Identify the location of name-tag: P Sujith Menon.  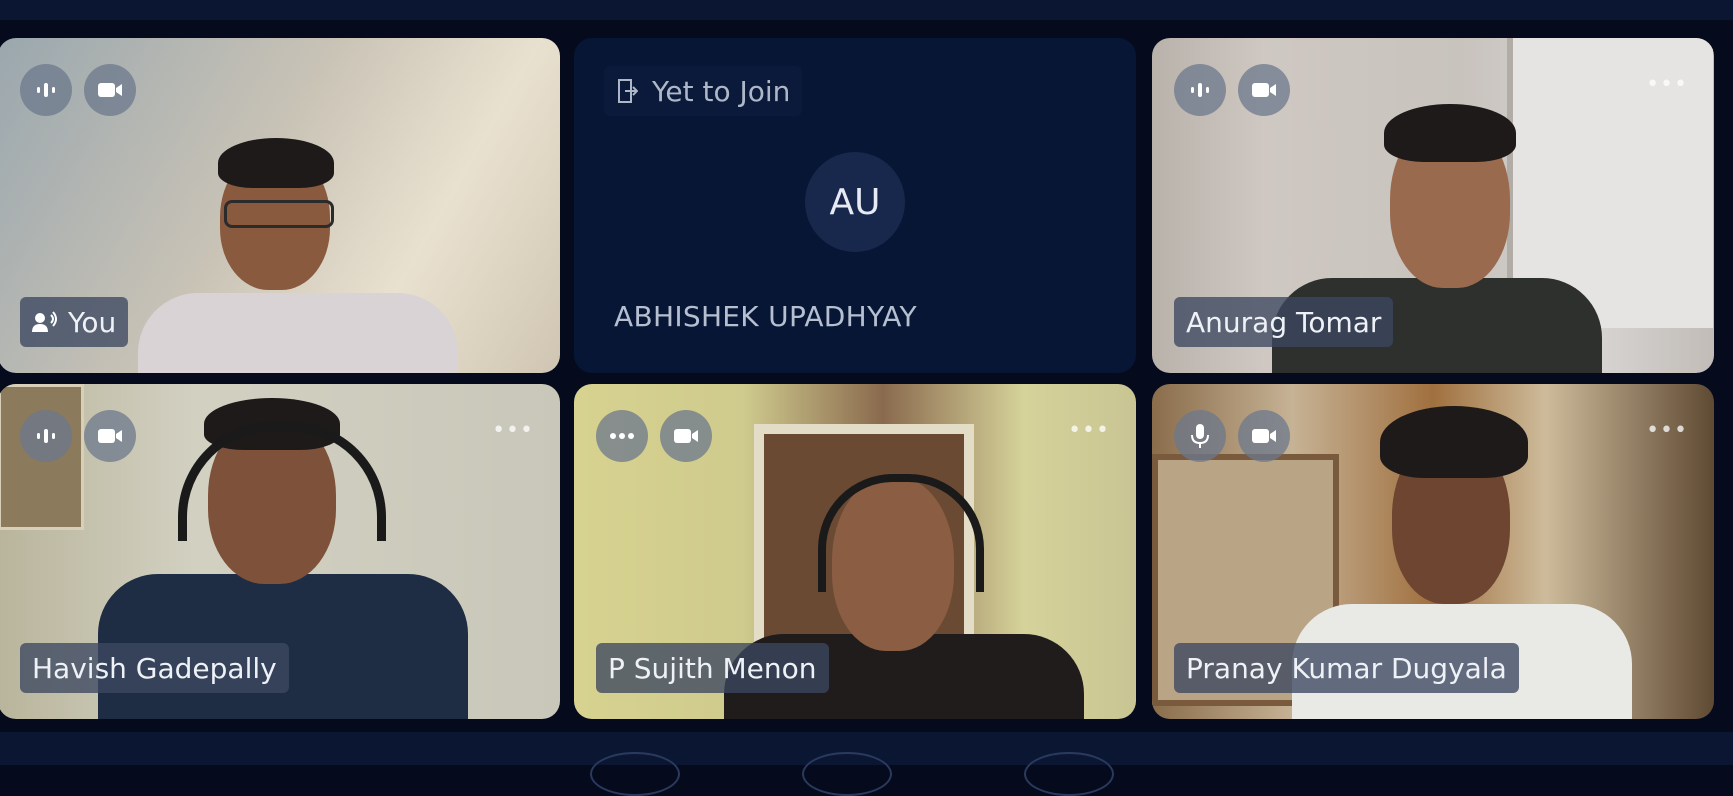
(712, 668).